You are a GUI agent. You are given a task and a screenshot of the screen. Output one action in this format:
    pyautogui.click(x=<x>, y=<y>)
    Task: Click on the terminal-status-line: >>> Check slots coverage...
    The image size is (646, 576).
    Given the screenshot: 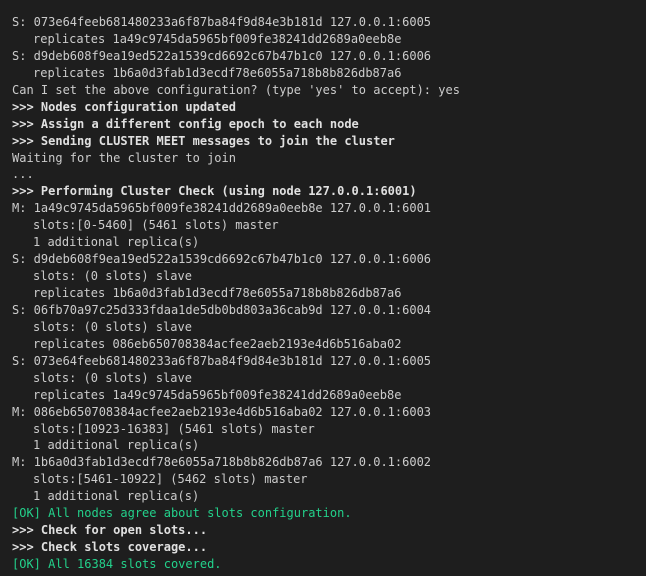 What is the action you would take?
    pyautogui.click(x=110, y=547)
    